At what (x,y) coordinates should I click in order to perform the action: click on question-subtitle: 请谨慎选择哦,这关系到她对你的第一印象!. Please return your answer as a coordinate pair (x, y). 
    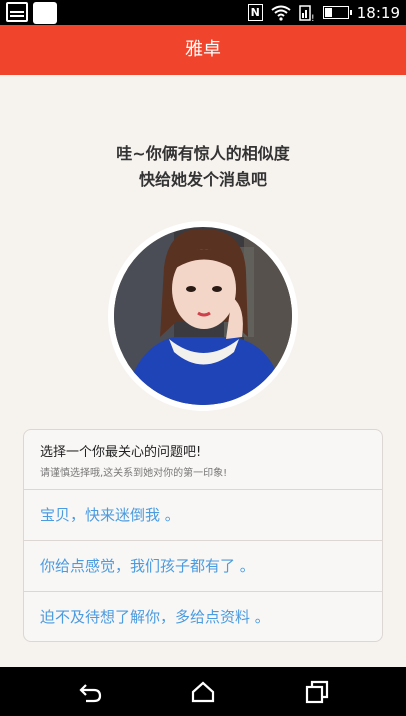
    Looking at the image, I should click on (134, 473).